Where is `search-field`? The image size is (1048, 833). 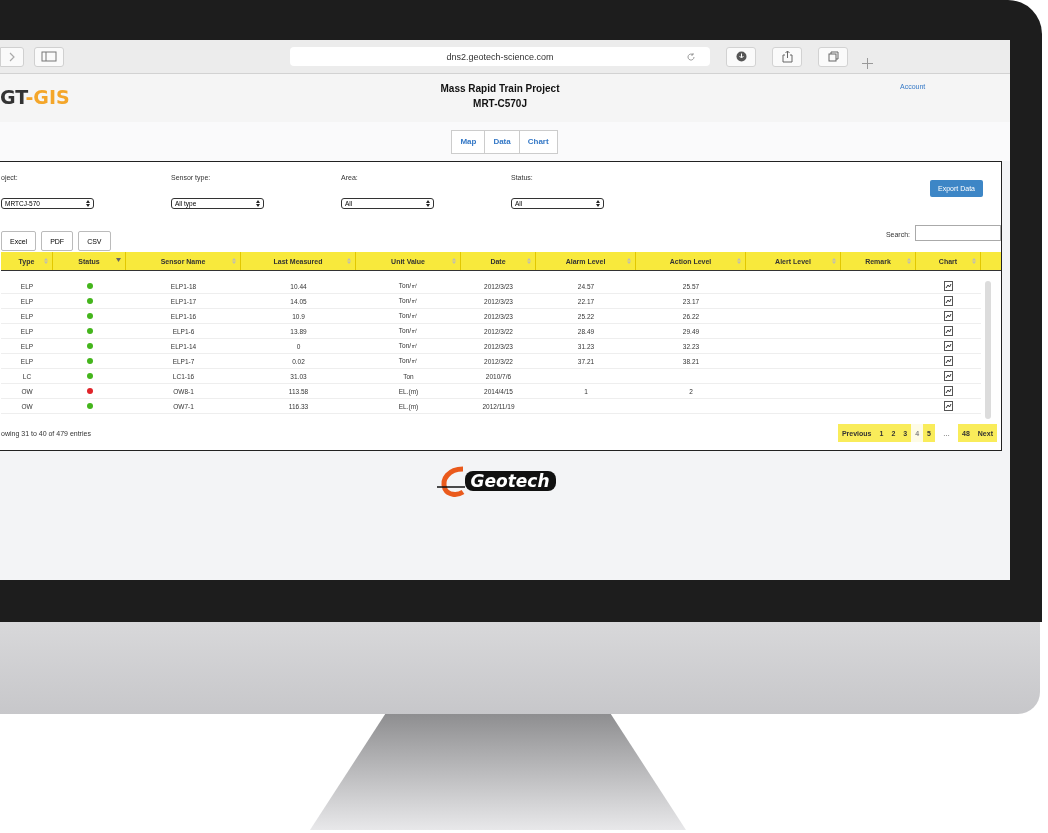 search-field is located at coordinates (958, 233).